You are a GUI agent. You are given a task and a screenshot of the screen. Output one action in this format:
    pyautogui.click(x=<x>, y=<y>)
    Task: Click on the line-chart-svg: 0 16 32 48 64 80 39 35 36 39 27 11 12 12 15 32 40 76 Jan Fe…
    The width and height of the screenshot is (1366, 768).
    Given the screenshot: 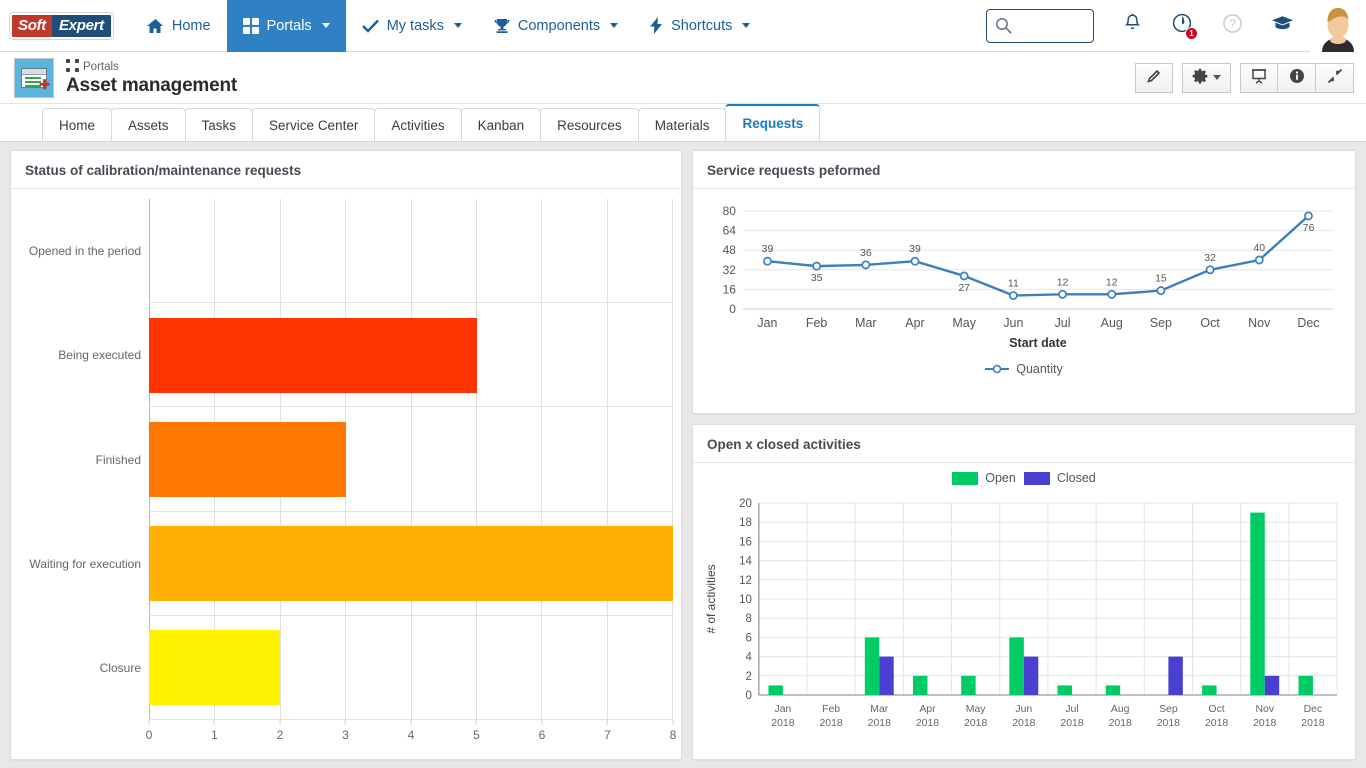 What is the action you would take?
    pyautogui.click(x=1024, y=273)
    